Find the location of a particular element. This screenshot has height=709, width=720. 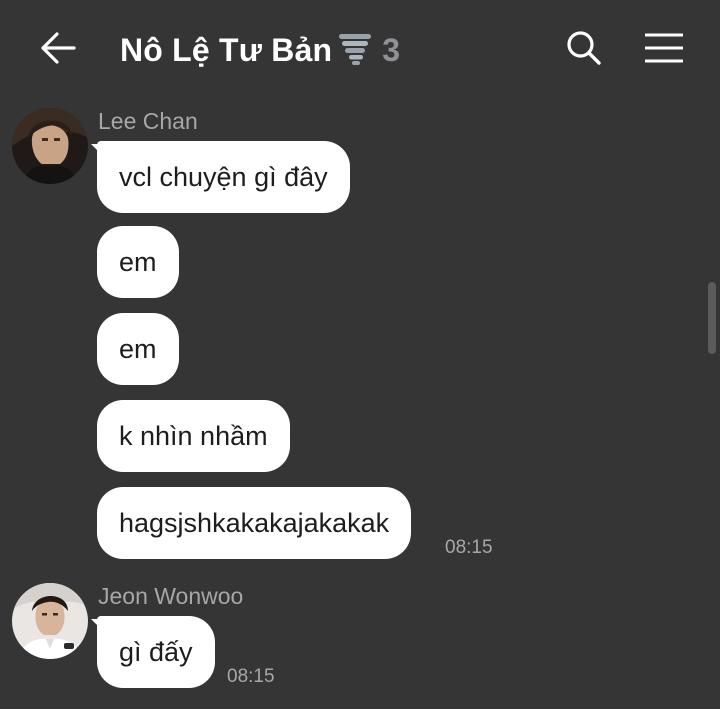

member-count: 3 is located at coordinates (391, 49).